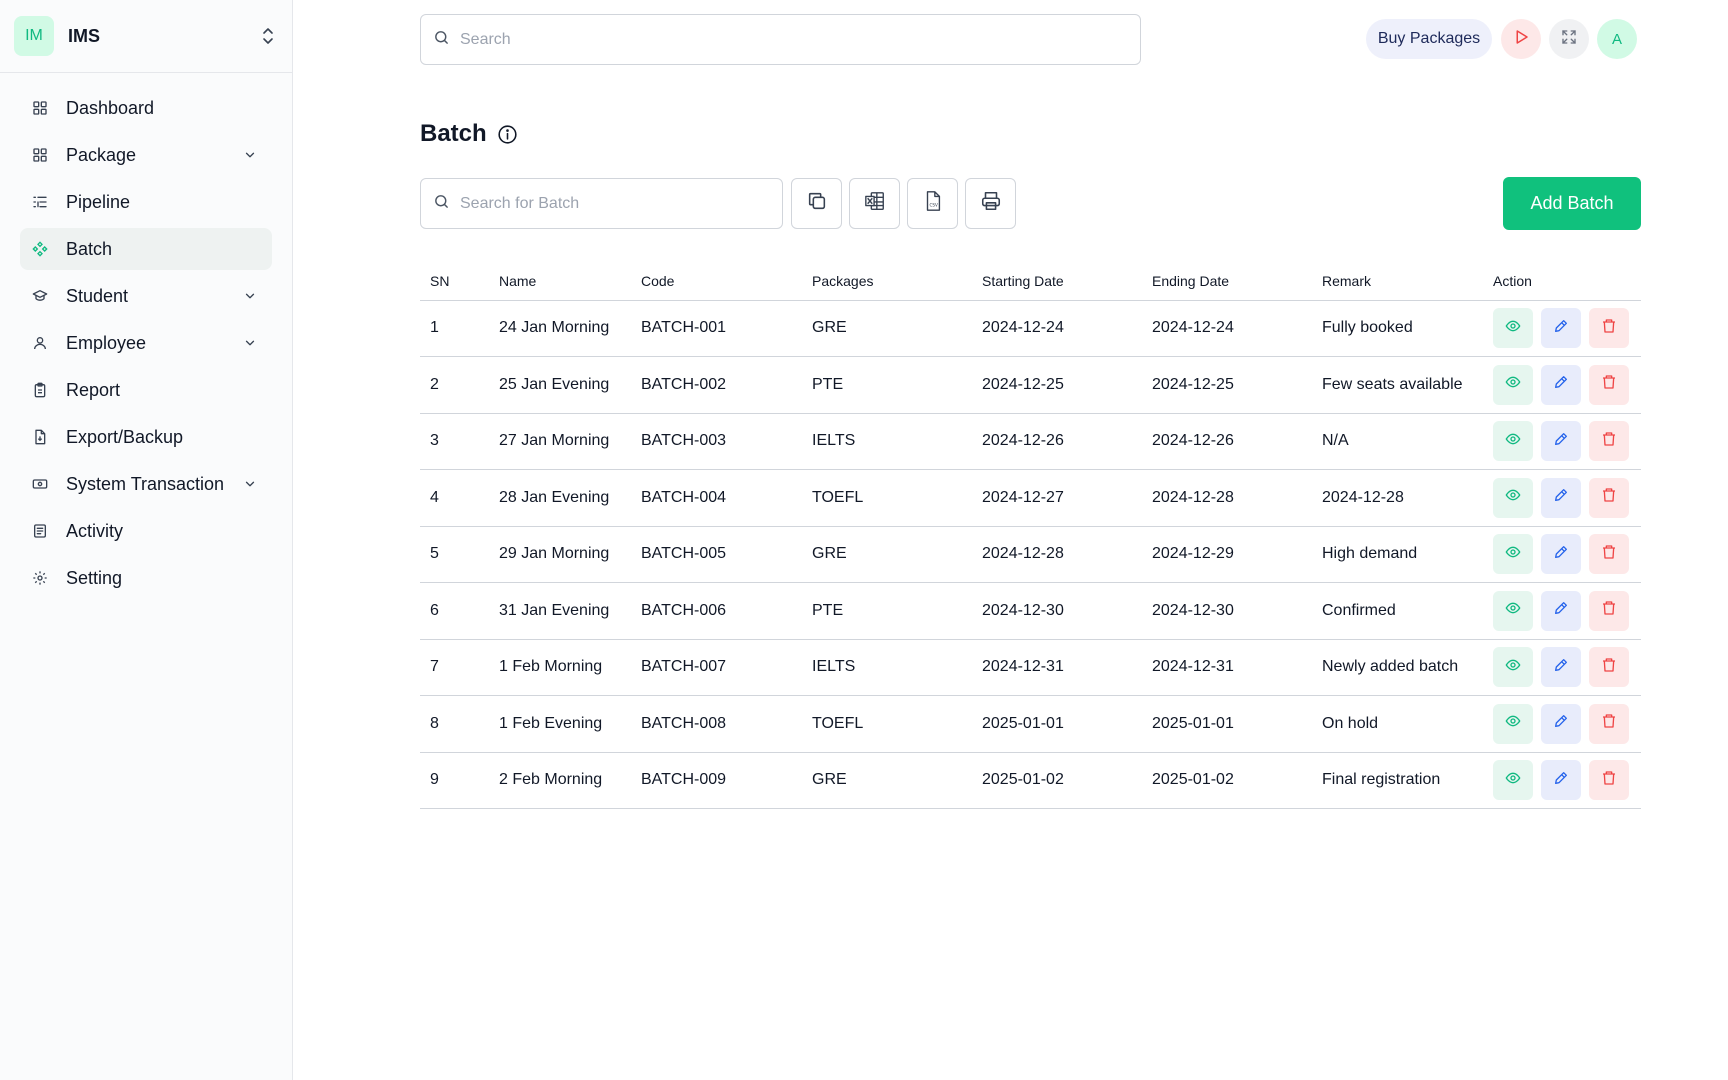 Image resolution: width=1728 pixels, height=1080 pixels. What do you see at coordinates (560, 611) in the screenshot?
I see `cell-name: 31 Jan Evening` at bounding box center [560, 611].